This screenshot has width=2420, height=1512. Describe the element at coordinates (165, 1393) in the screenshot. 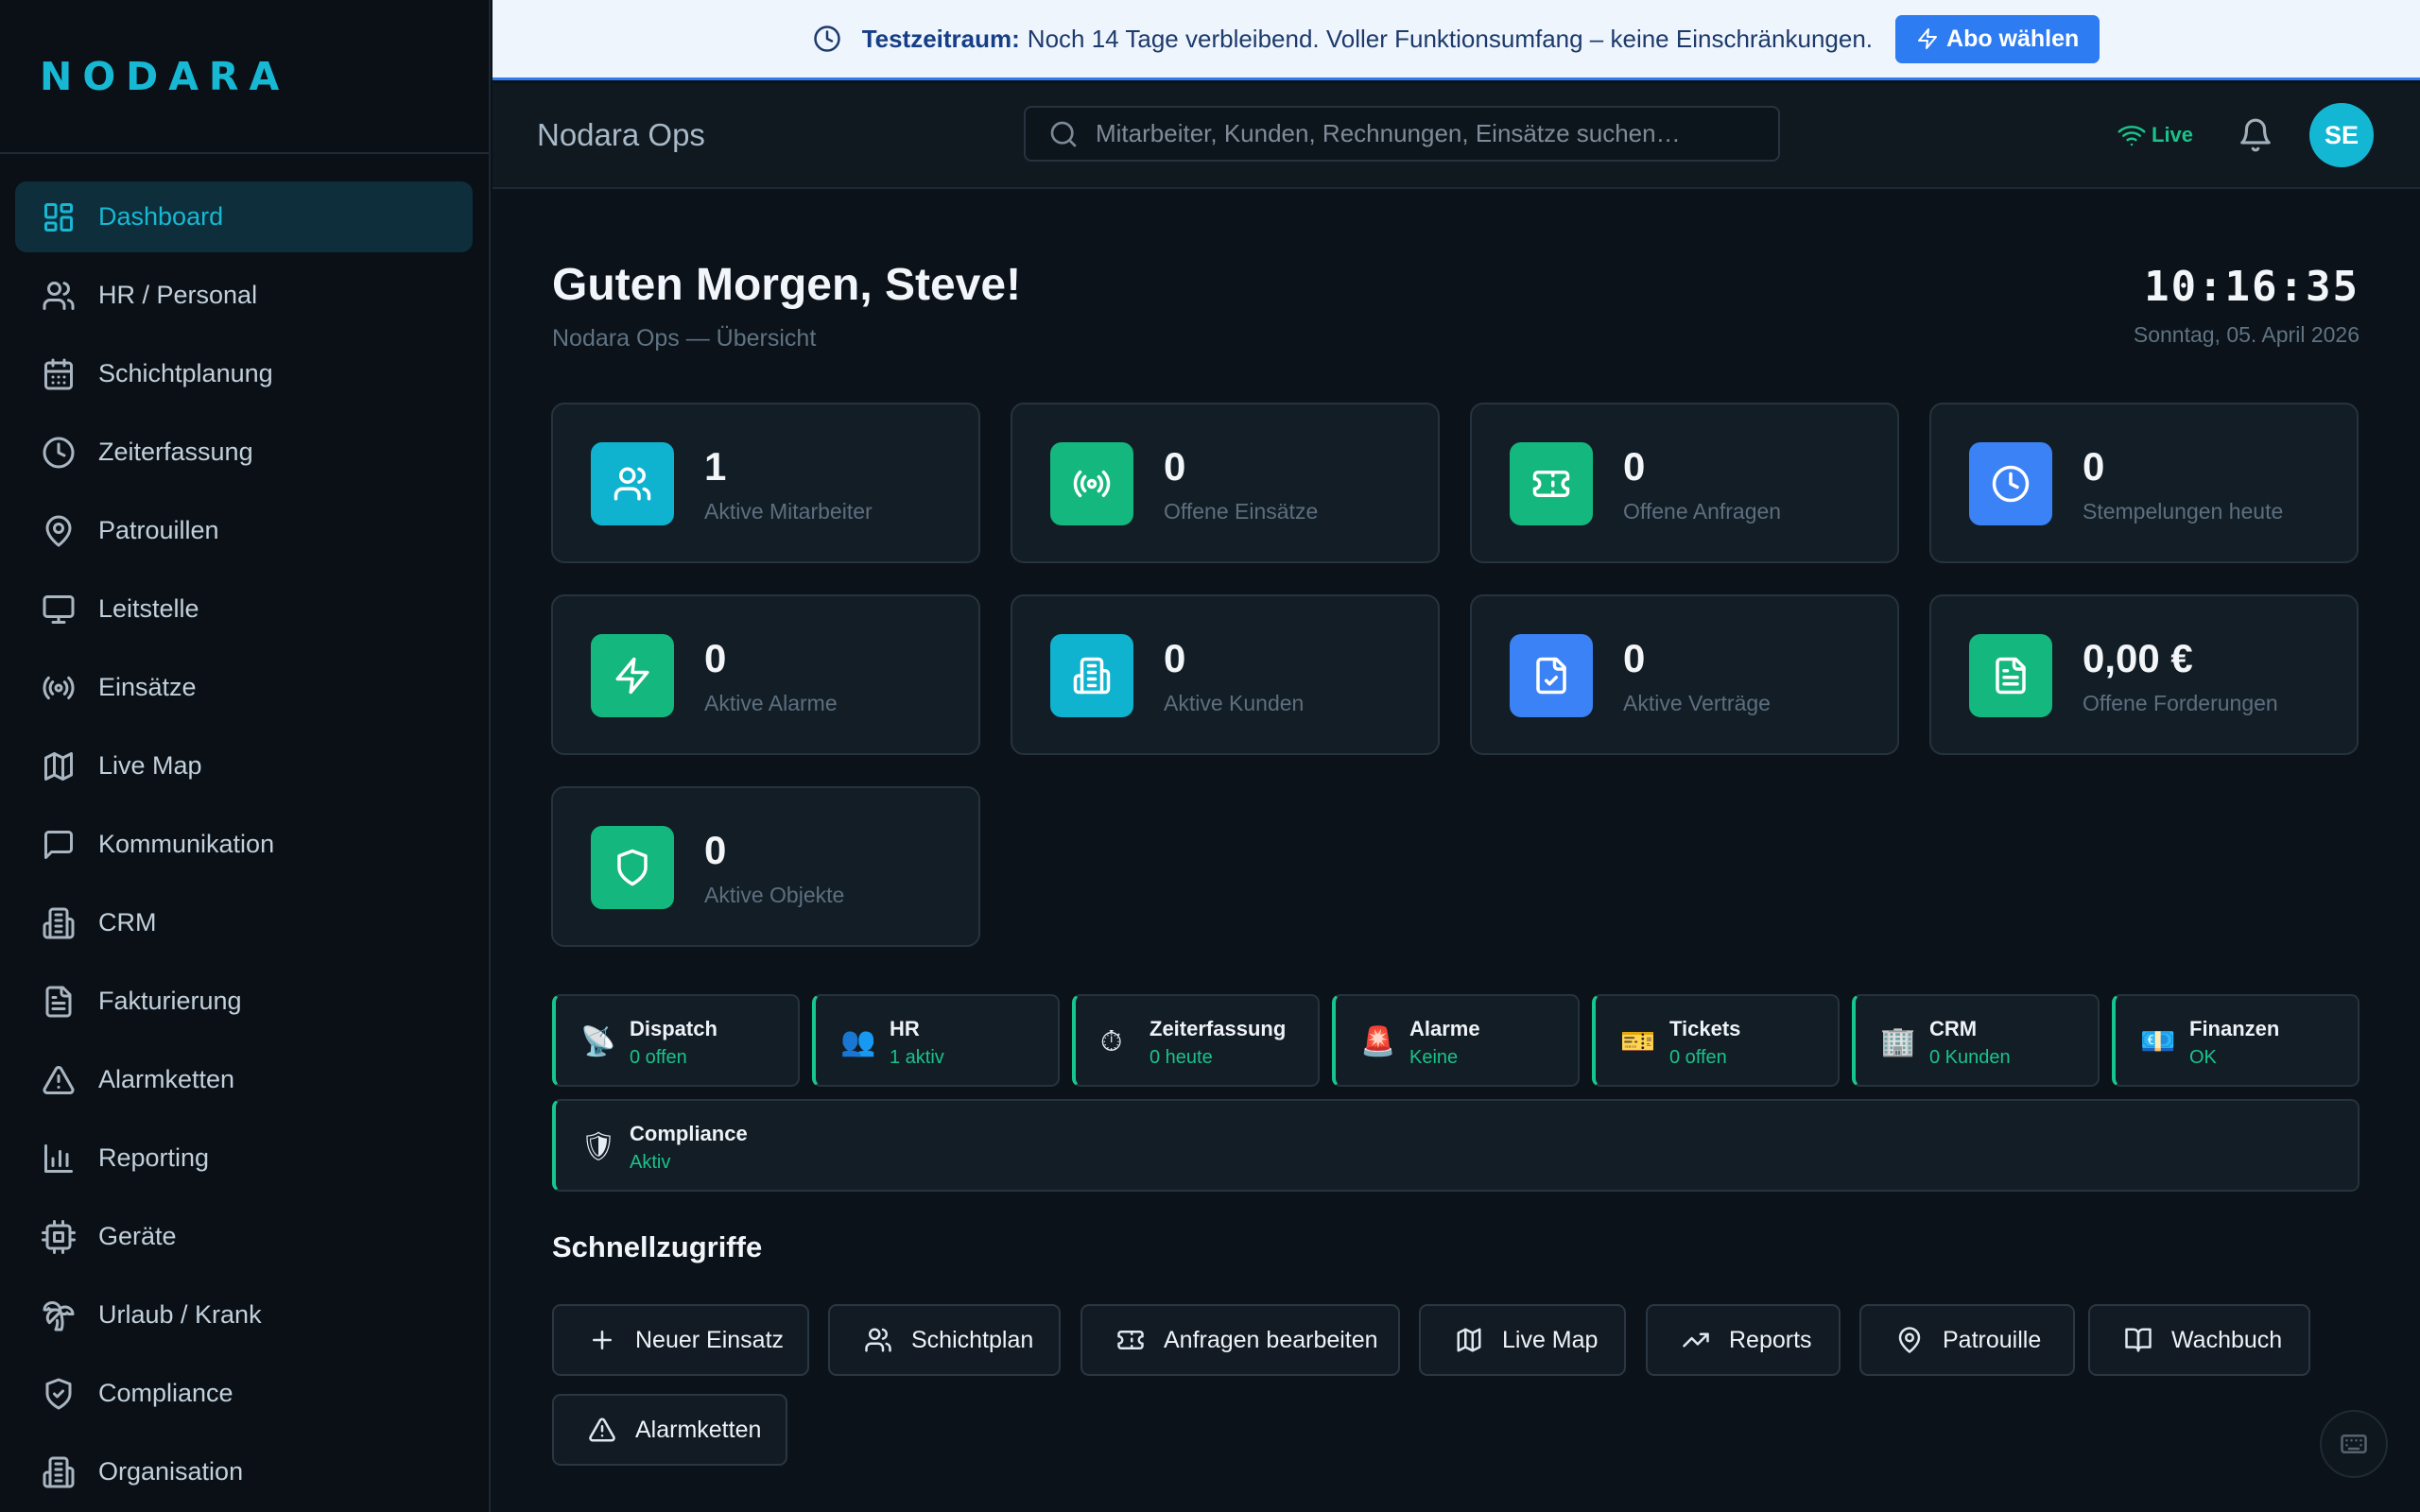

I see `sidebar-item-label: Compliance` at that location.